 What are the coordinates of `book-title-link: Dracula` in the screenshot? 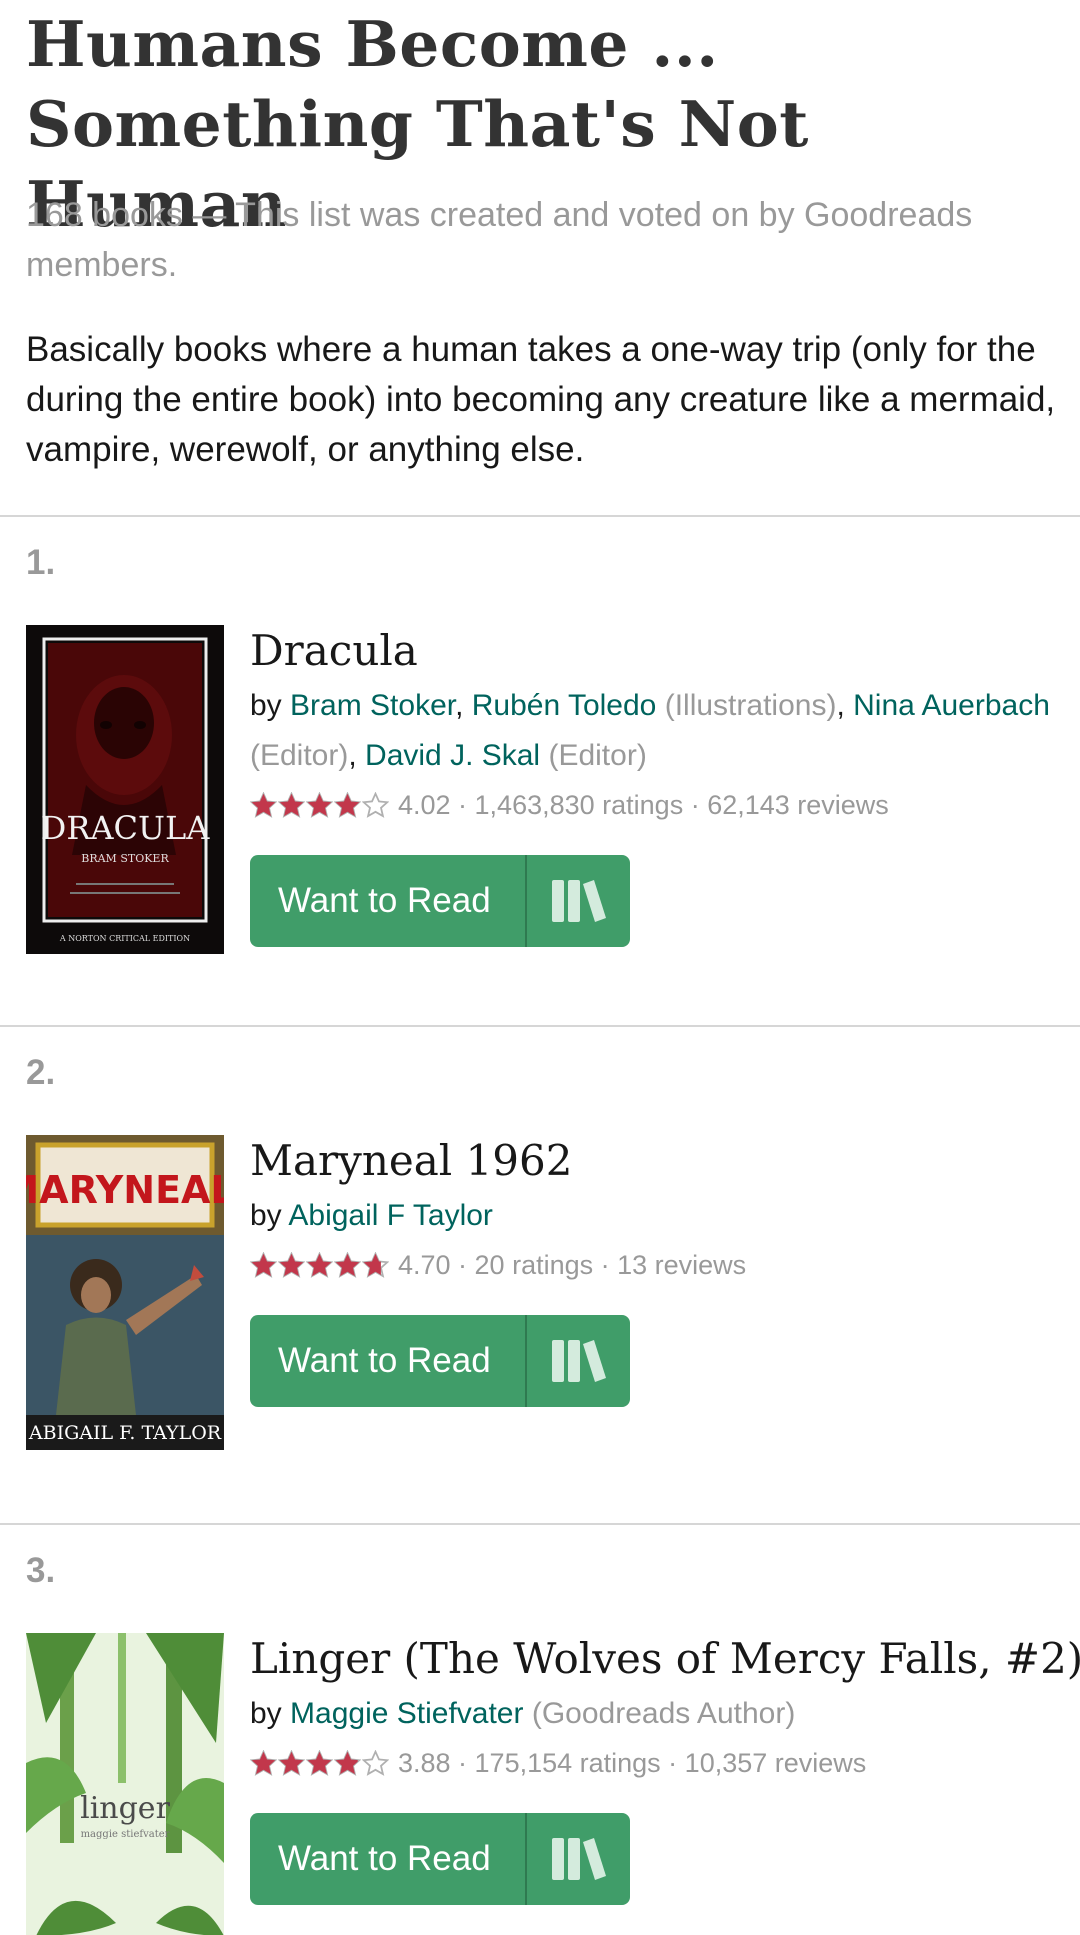 It's located at (660, 651).